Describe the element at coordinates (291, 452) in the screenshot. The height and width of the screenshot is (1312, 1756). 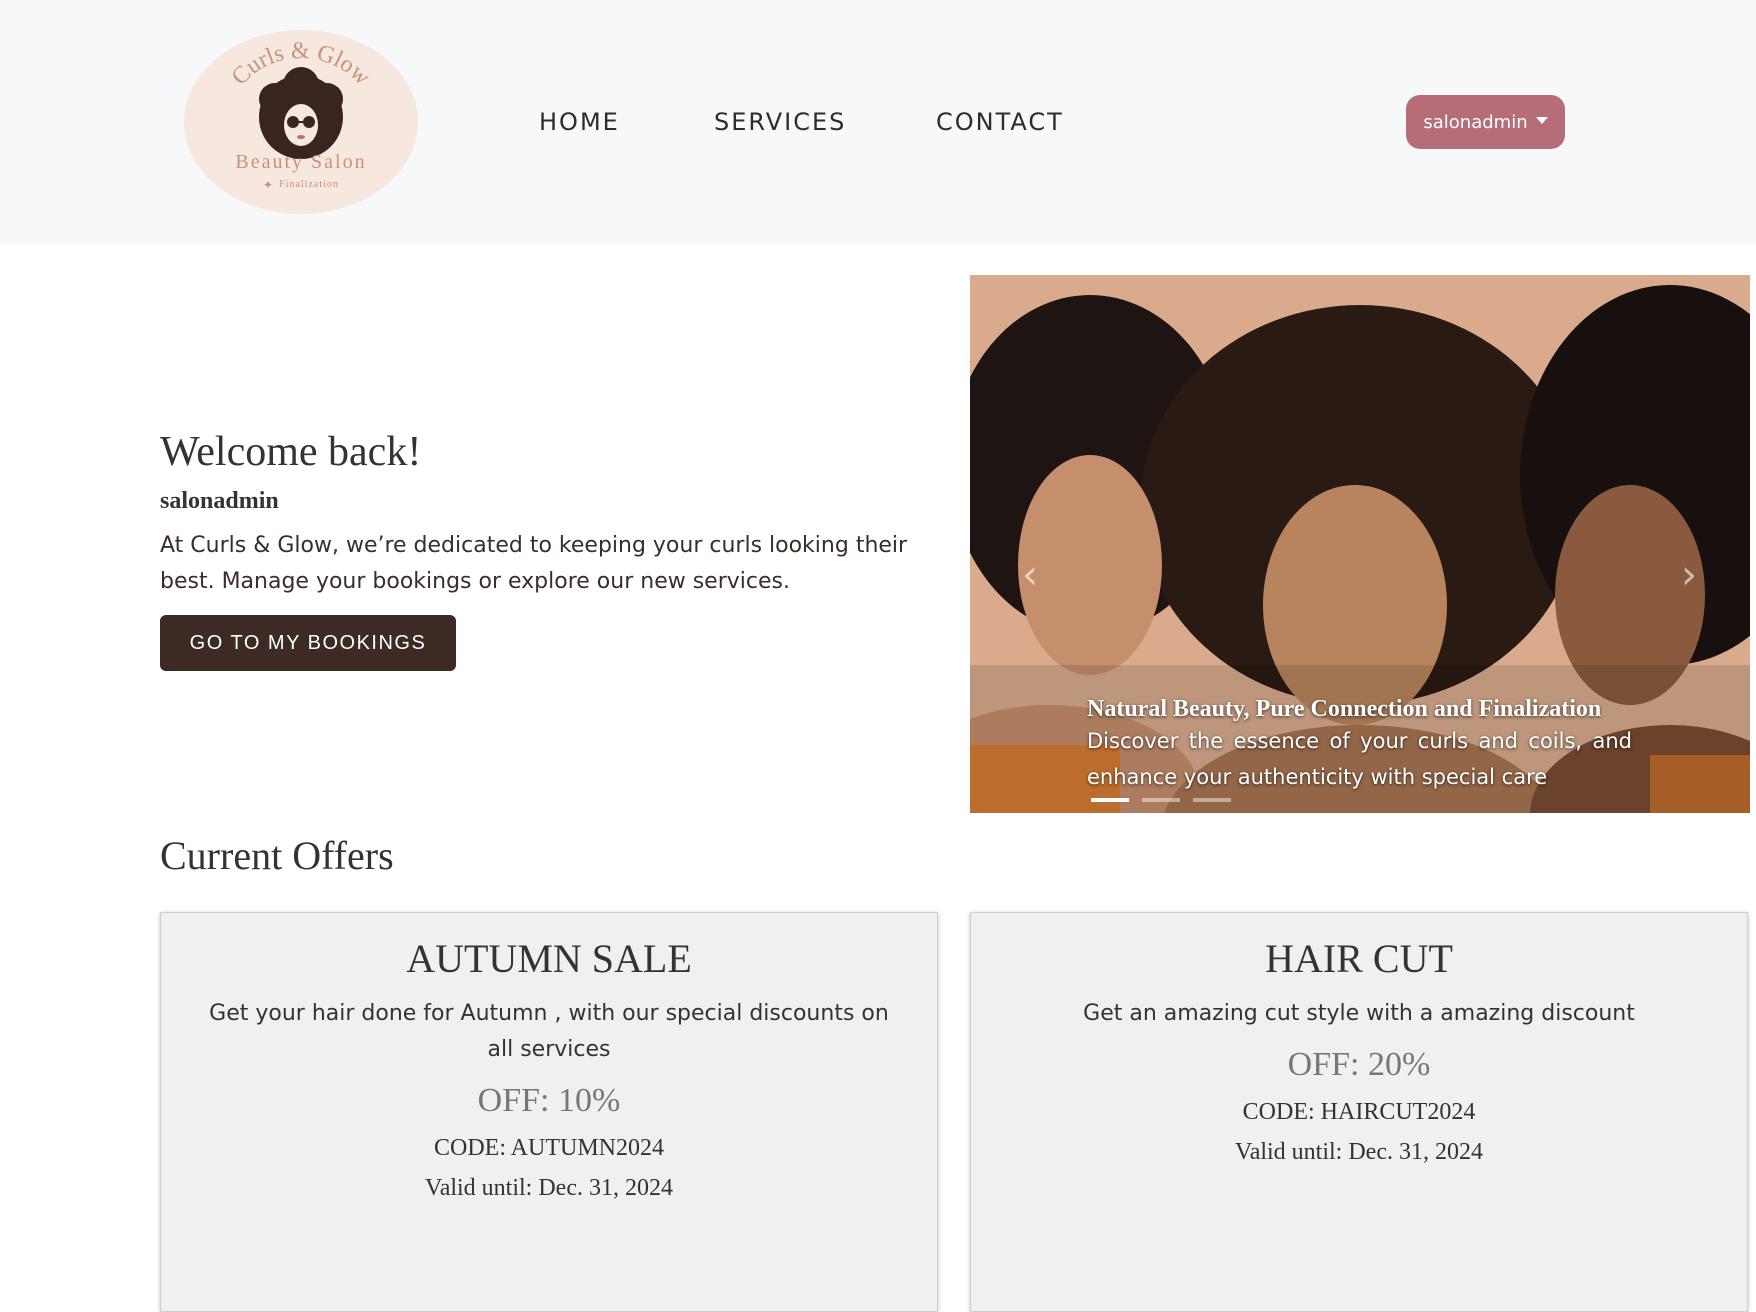
I see `welcome-title: Welcome back!` at that location.